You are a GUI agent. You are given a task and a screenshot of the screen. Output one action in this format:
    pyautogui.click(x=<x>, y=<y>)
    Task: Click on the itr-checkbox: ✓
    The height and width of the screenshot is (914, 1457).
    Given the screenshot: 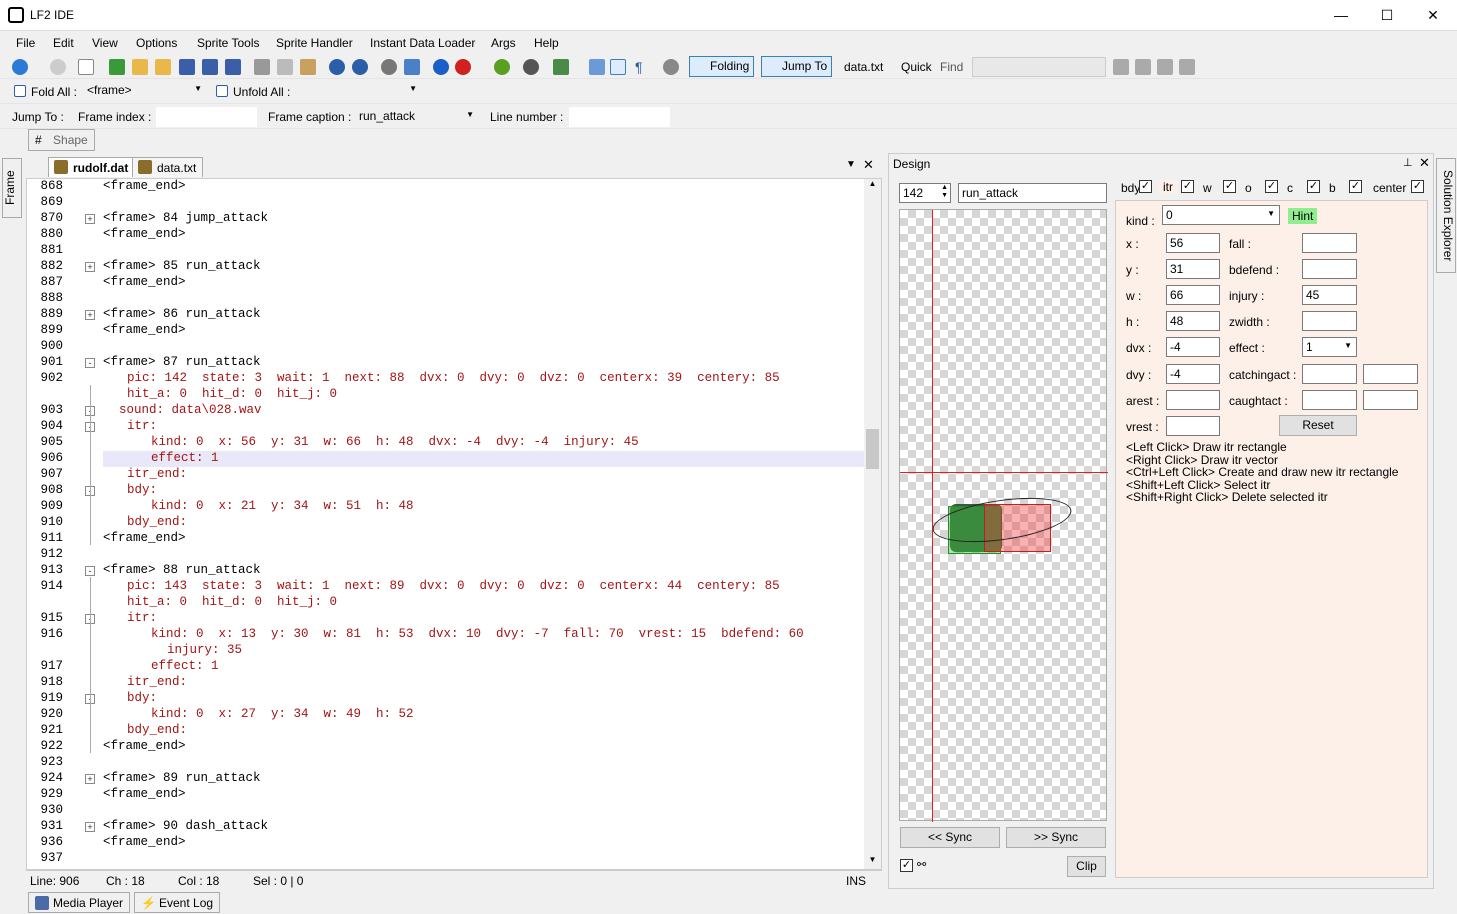 What is the action you would take?
    pyautogui.click(x=1187, y=186)
    